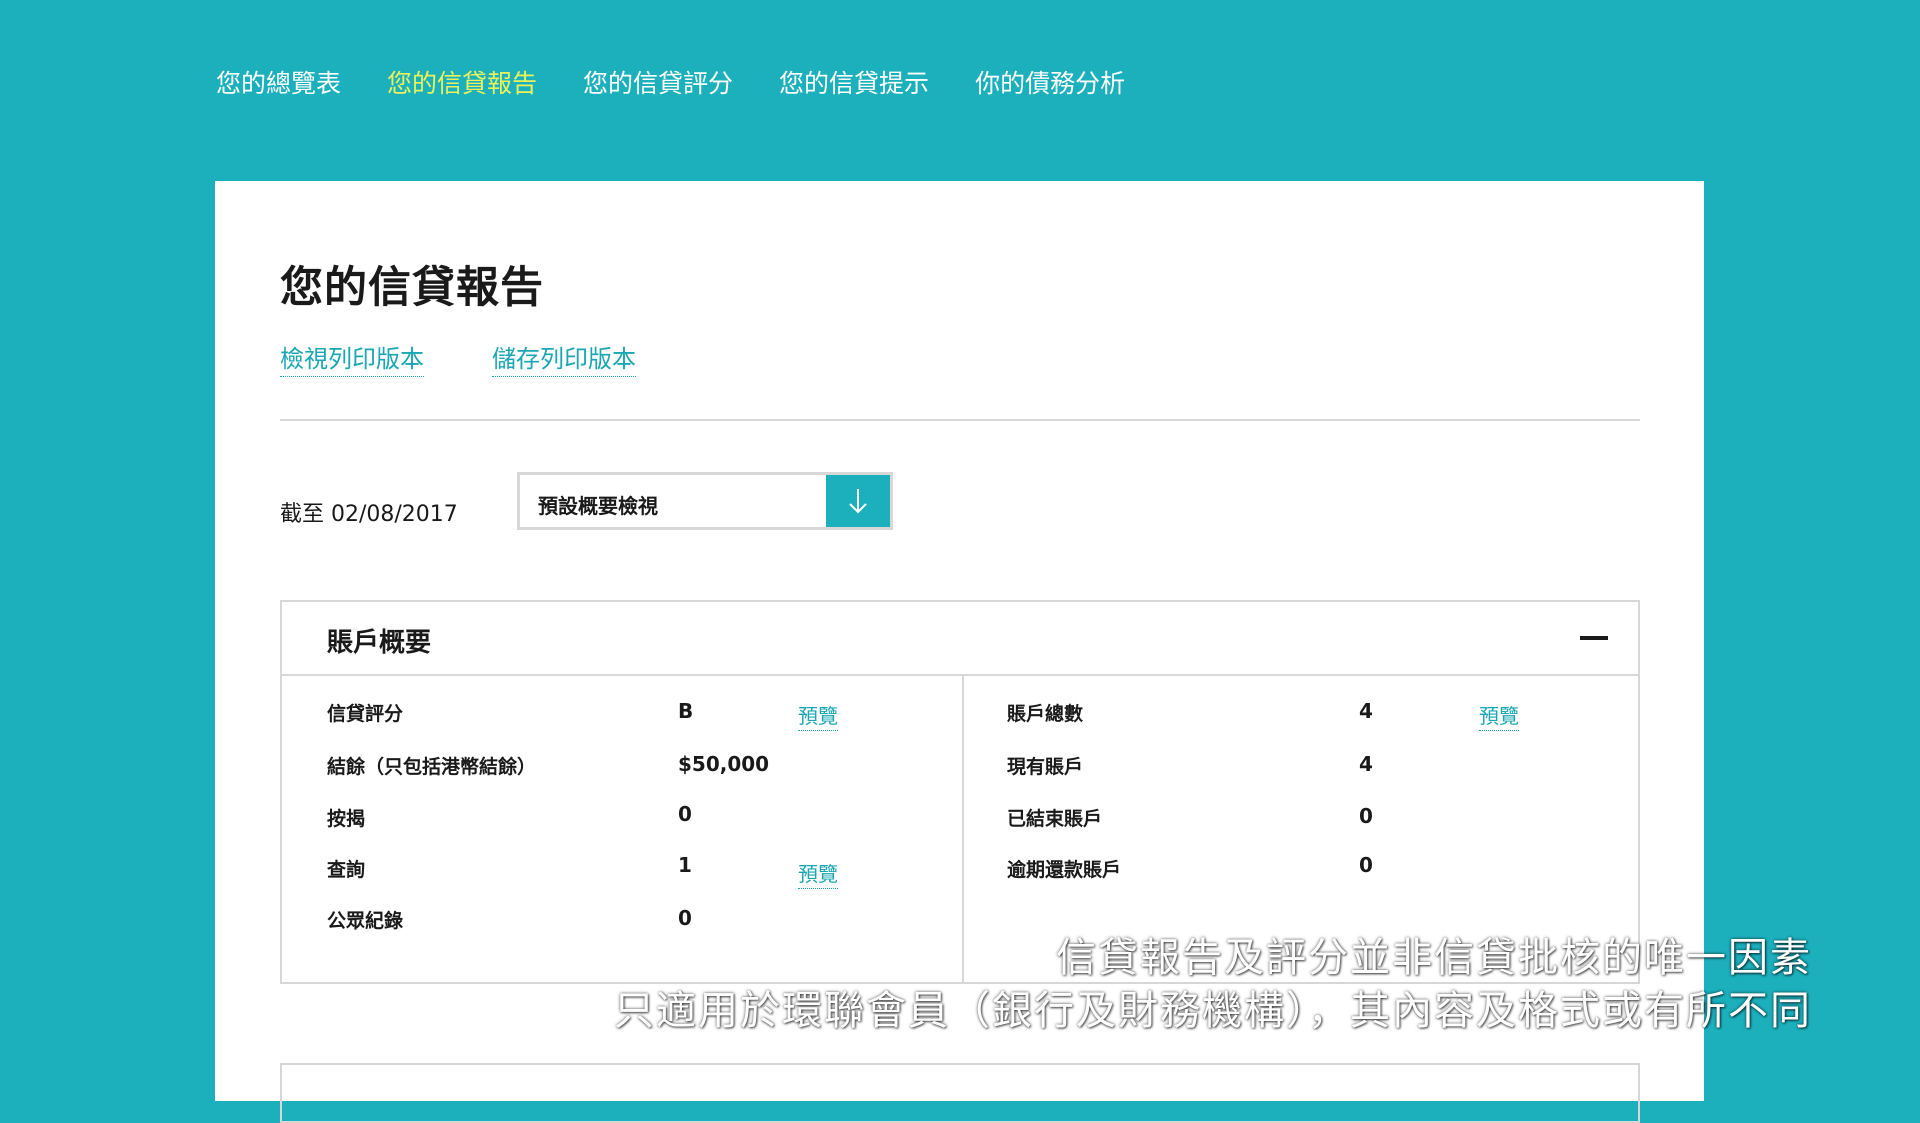 This screenshot has height=1123, width=1920. I want to click on credit-score-label: 信貸評分, so click(365, 714).